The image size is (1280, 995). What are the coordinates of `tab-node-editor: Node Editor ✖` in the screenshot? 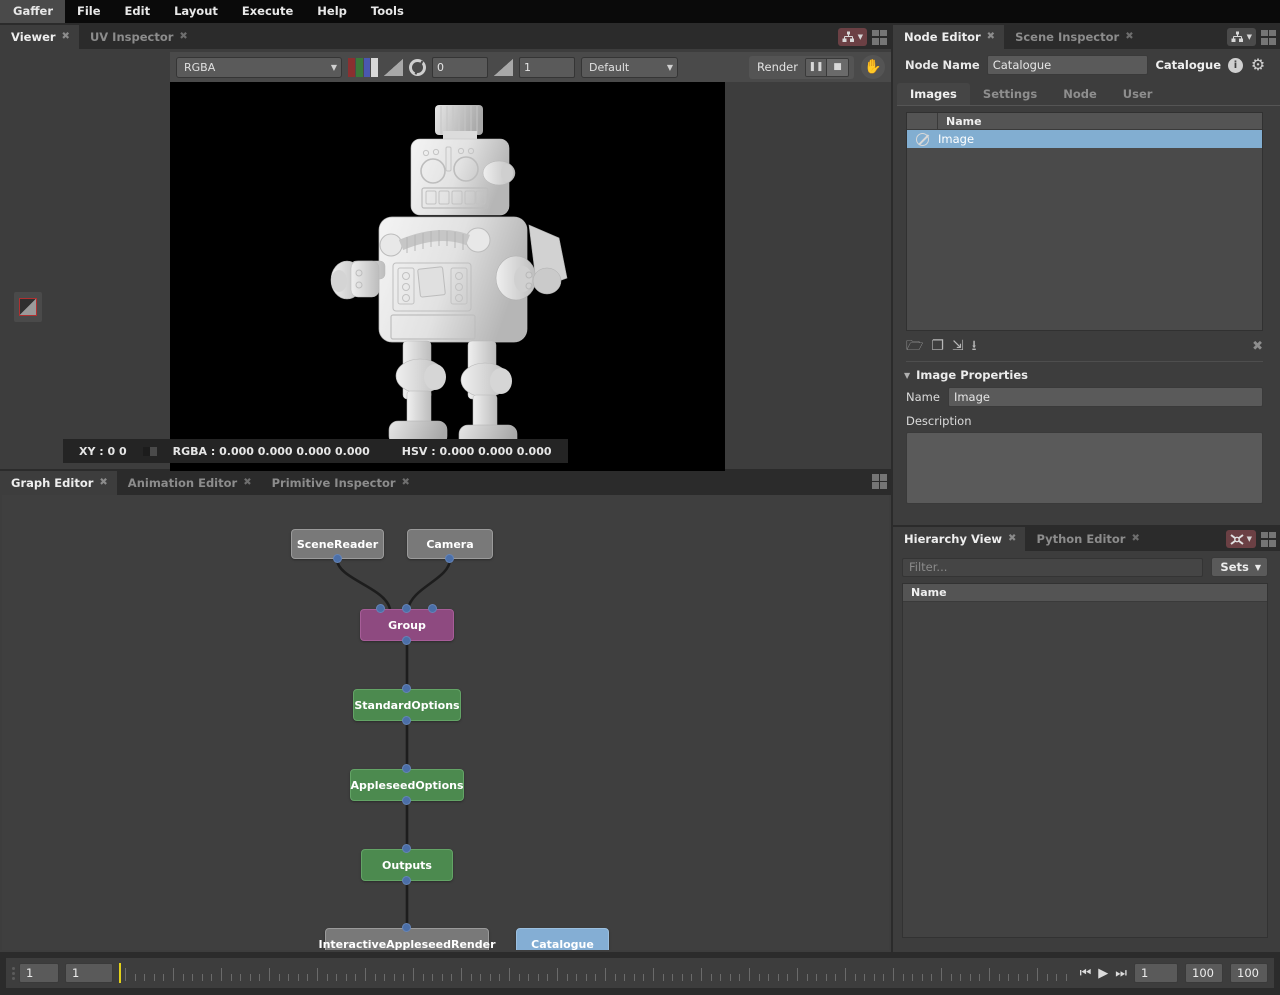 It's located at (949, 37).